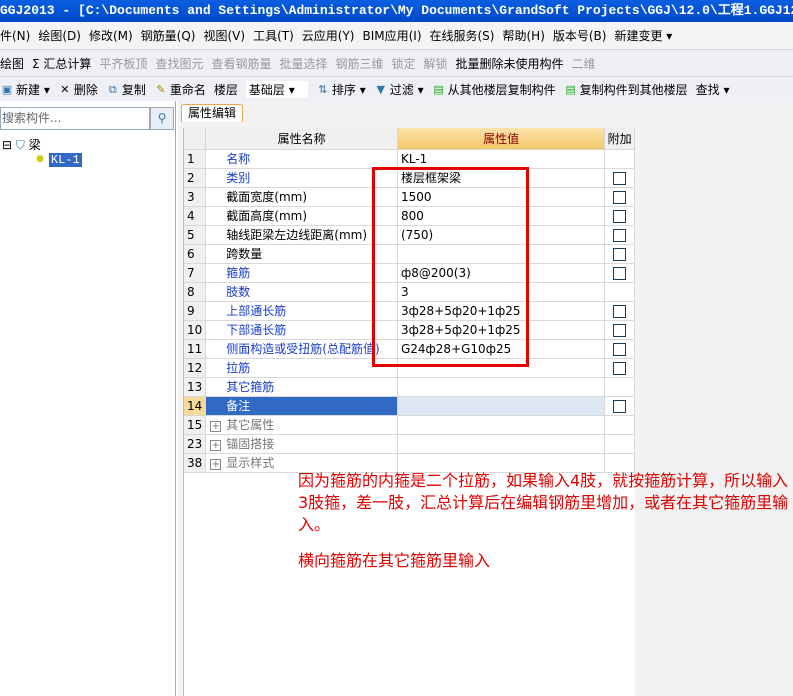 The image size is (793, 696). Describe the element at coordinates (126, 89) in the screenshot. I see `copy-button: ⧉ 复制` at that location.